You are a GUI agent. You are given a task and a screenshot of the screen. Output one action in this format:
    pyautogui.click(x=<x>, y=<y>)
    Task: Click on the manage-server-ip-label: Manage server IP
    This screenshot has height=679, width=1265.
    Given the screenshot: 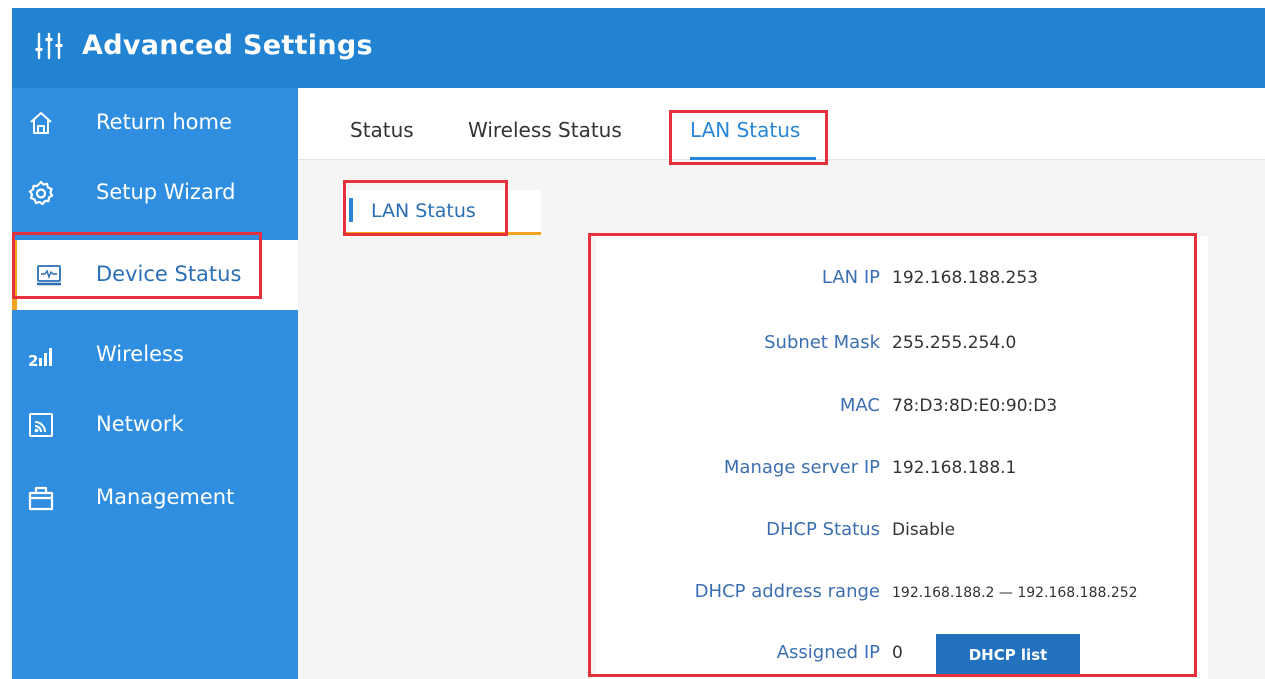 What is the action you would take?
    pyautogui.click(x=801, y=467)
    